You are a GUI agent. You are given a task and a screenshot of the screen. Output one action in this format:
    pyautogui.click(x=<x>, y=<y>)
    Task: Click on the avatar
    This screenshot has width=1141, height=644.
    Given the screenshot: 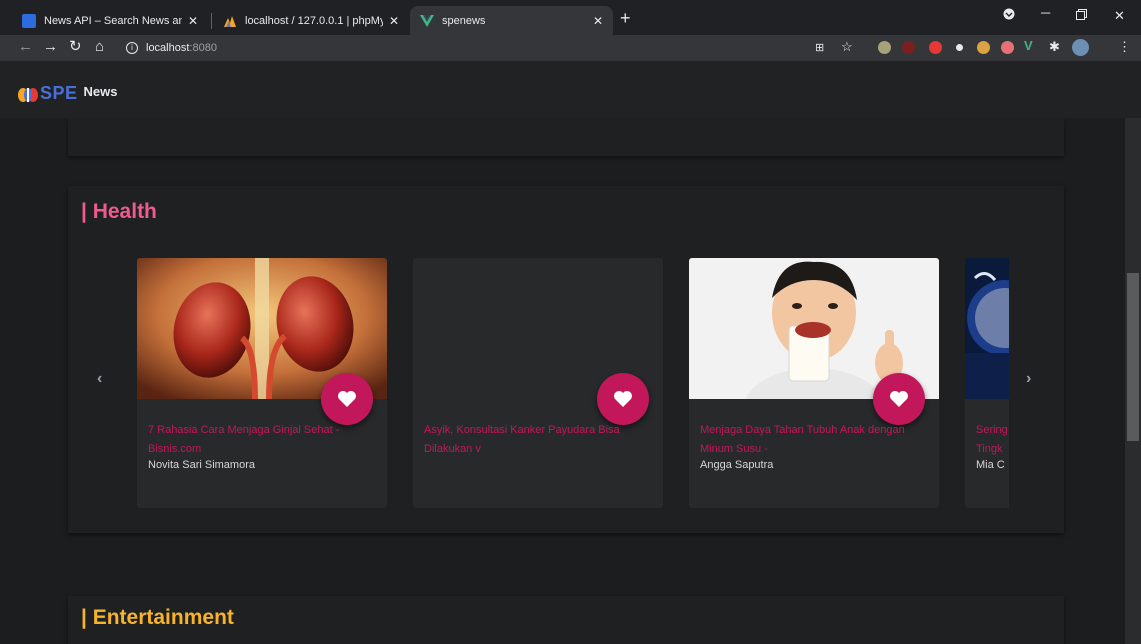 What is the action you would take?
    pyautogui.click(x=1080, y=47)
    